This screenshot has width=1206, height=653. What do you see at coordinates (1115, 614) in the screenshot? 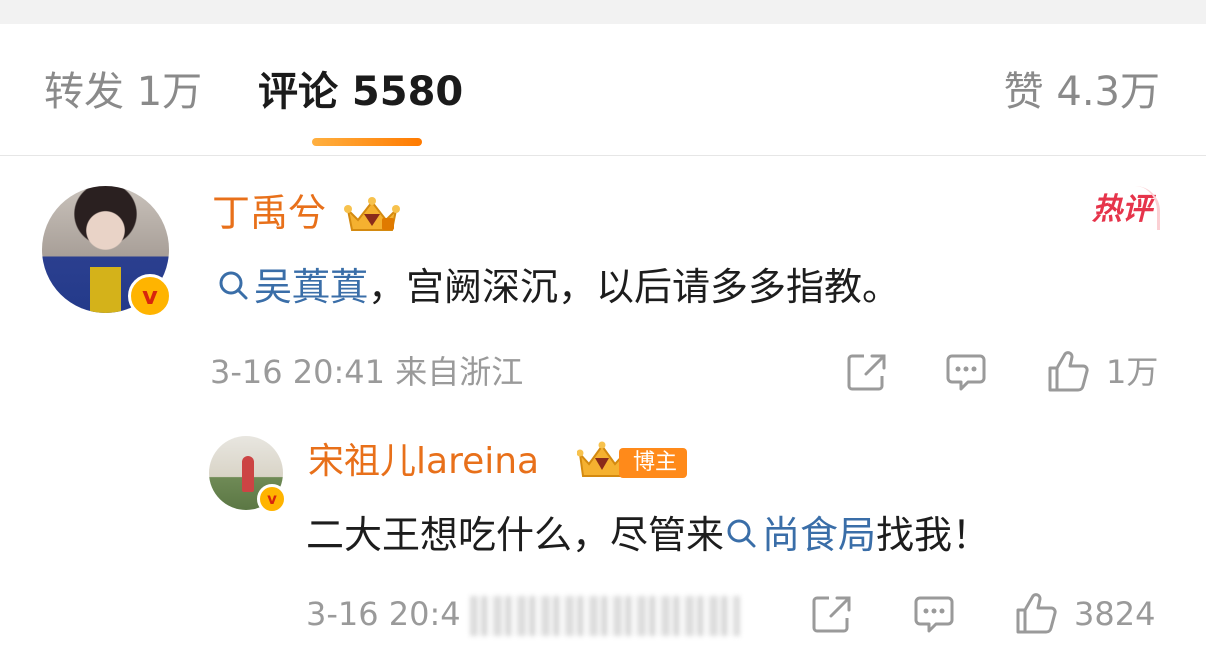
I see `like-count: 3824` at bounding box center [1115, 614].